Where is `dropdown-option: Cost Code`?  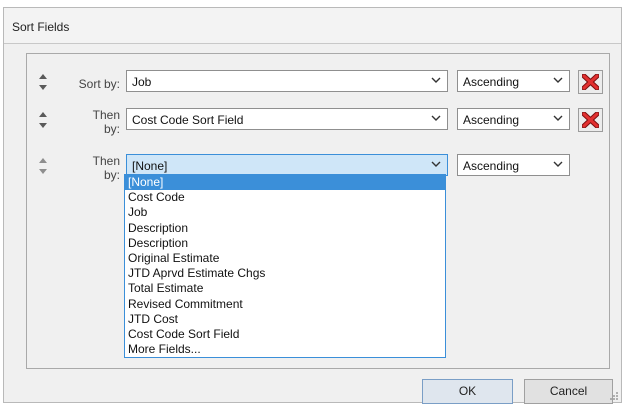 dropdown-option: Cost Code is located at coordinates (285, 197).